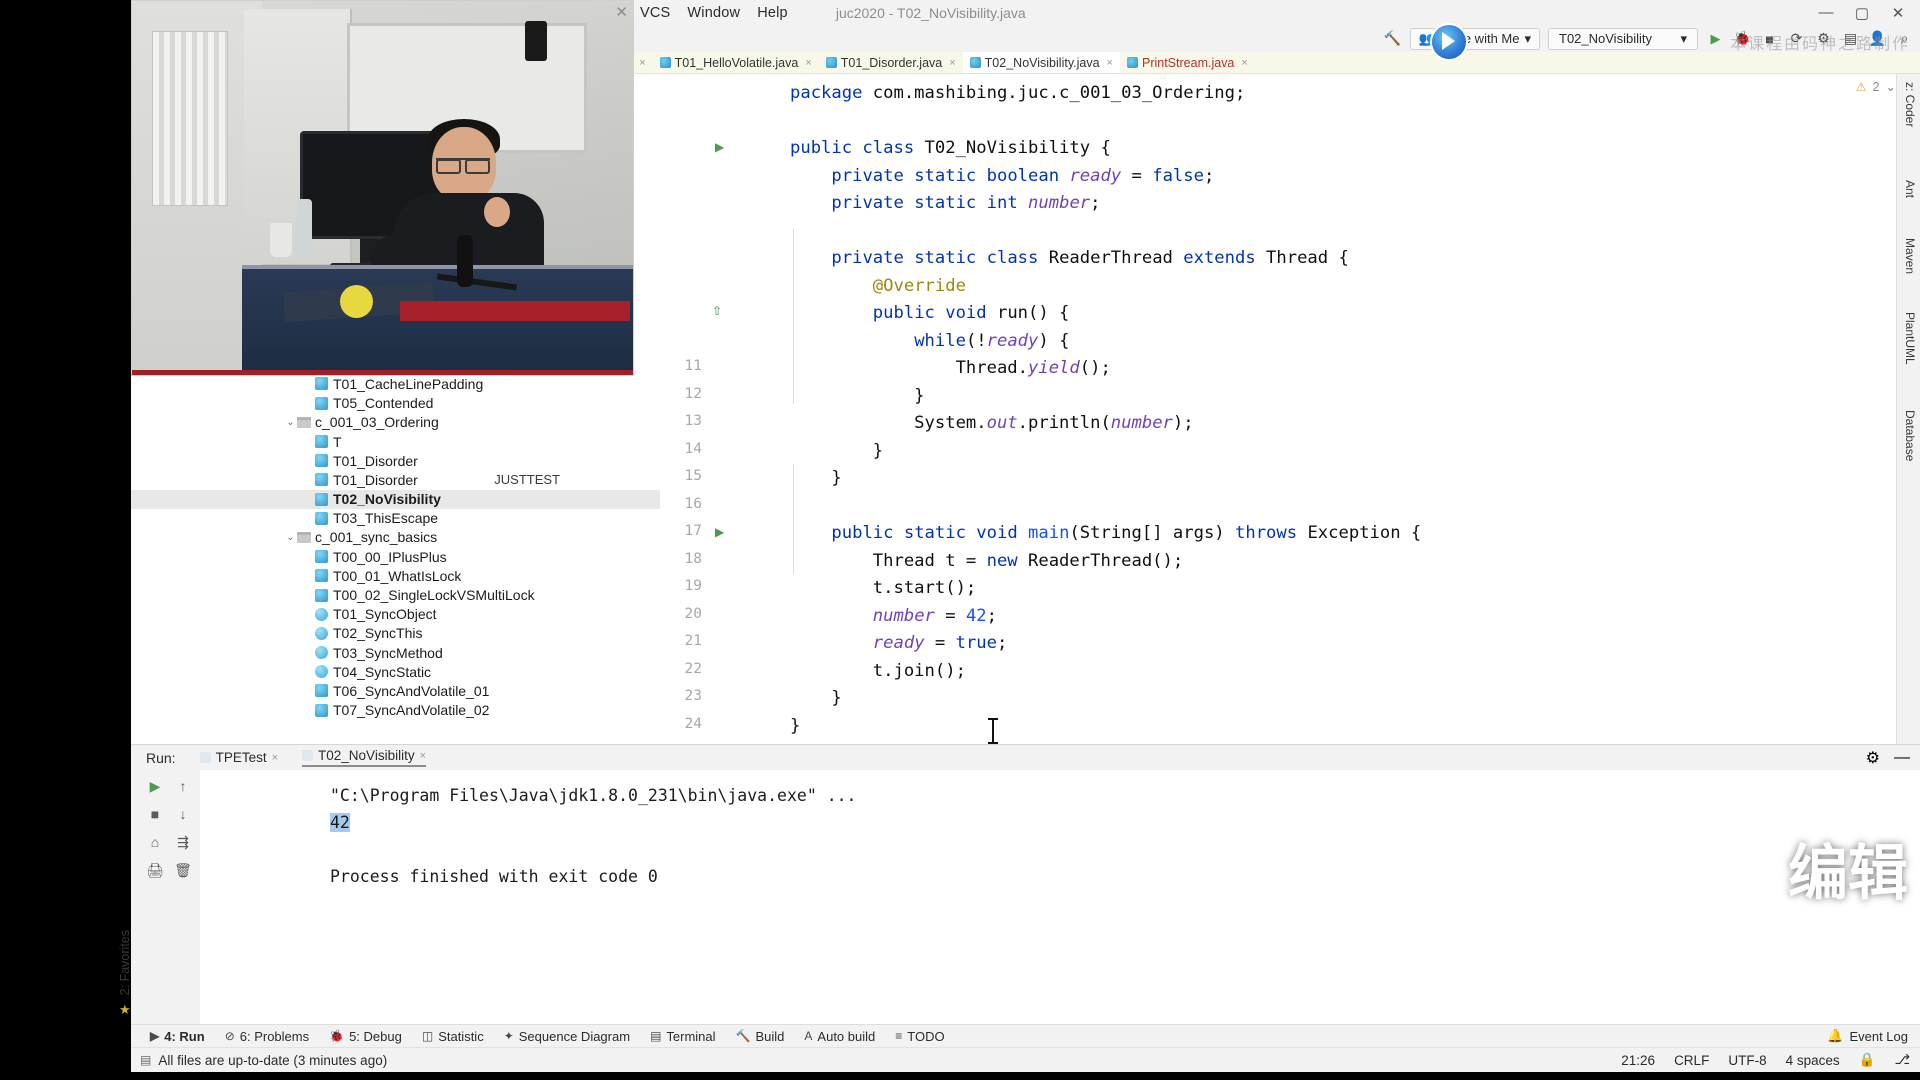  I want to click on status-message: All files are up-to-date (3 minutes ago), so click(273, 1060).